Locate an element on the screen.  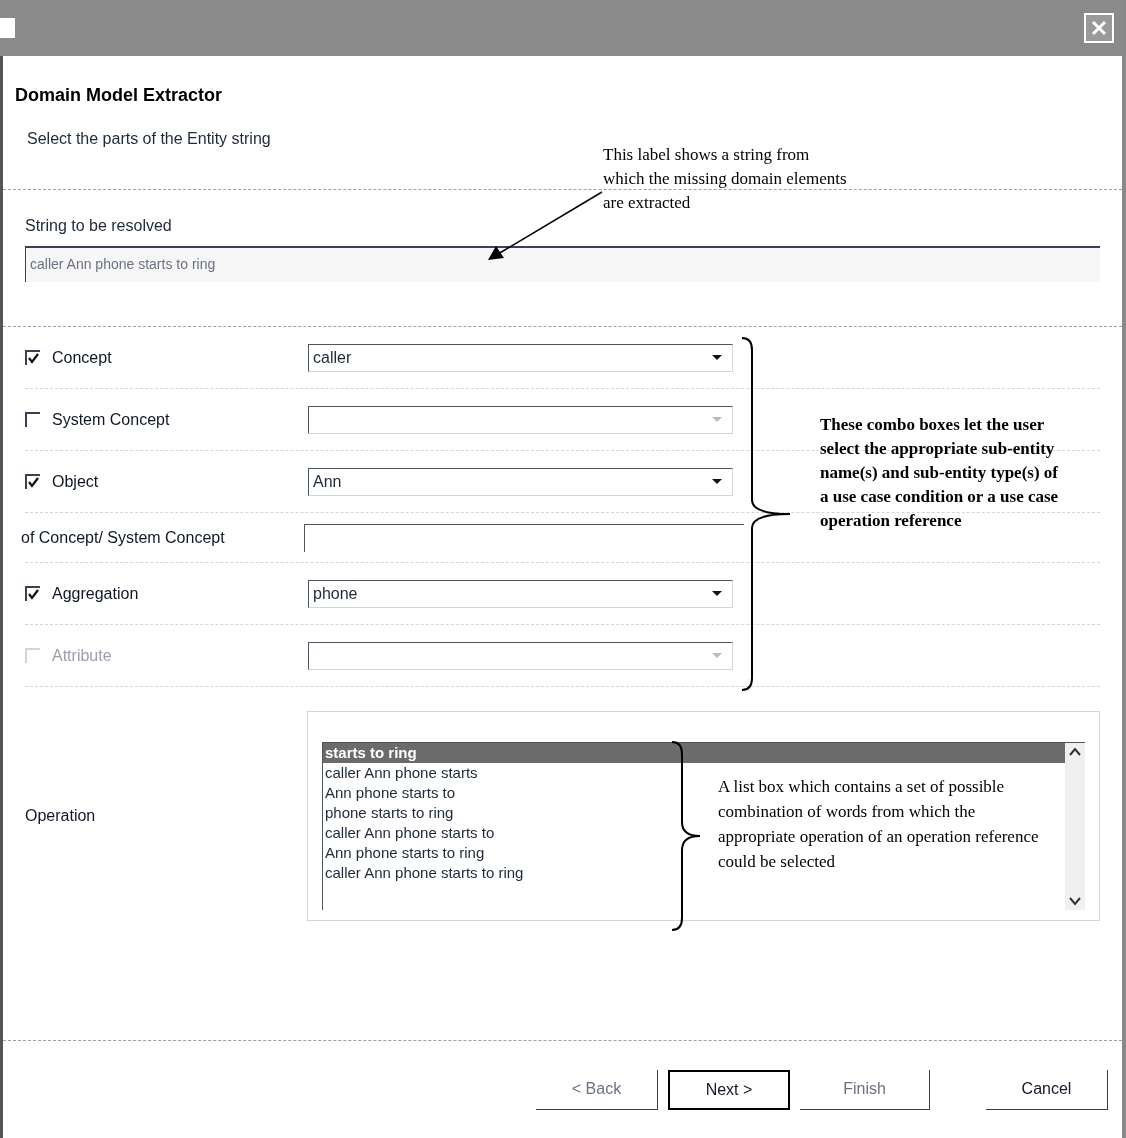
list-item: caller Ann phone starts to is located at coordinates (409, 833).